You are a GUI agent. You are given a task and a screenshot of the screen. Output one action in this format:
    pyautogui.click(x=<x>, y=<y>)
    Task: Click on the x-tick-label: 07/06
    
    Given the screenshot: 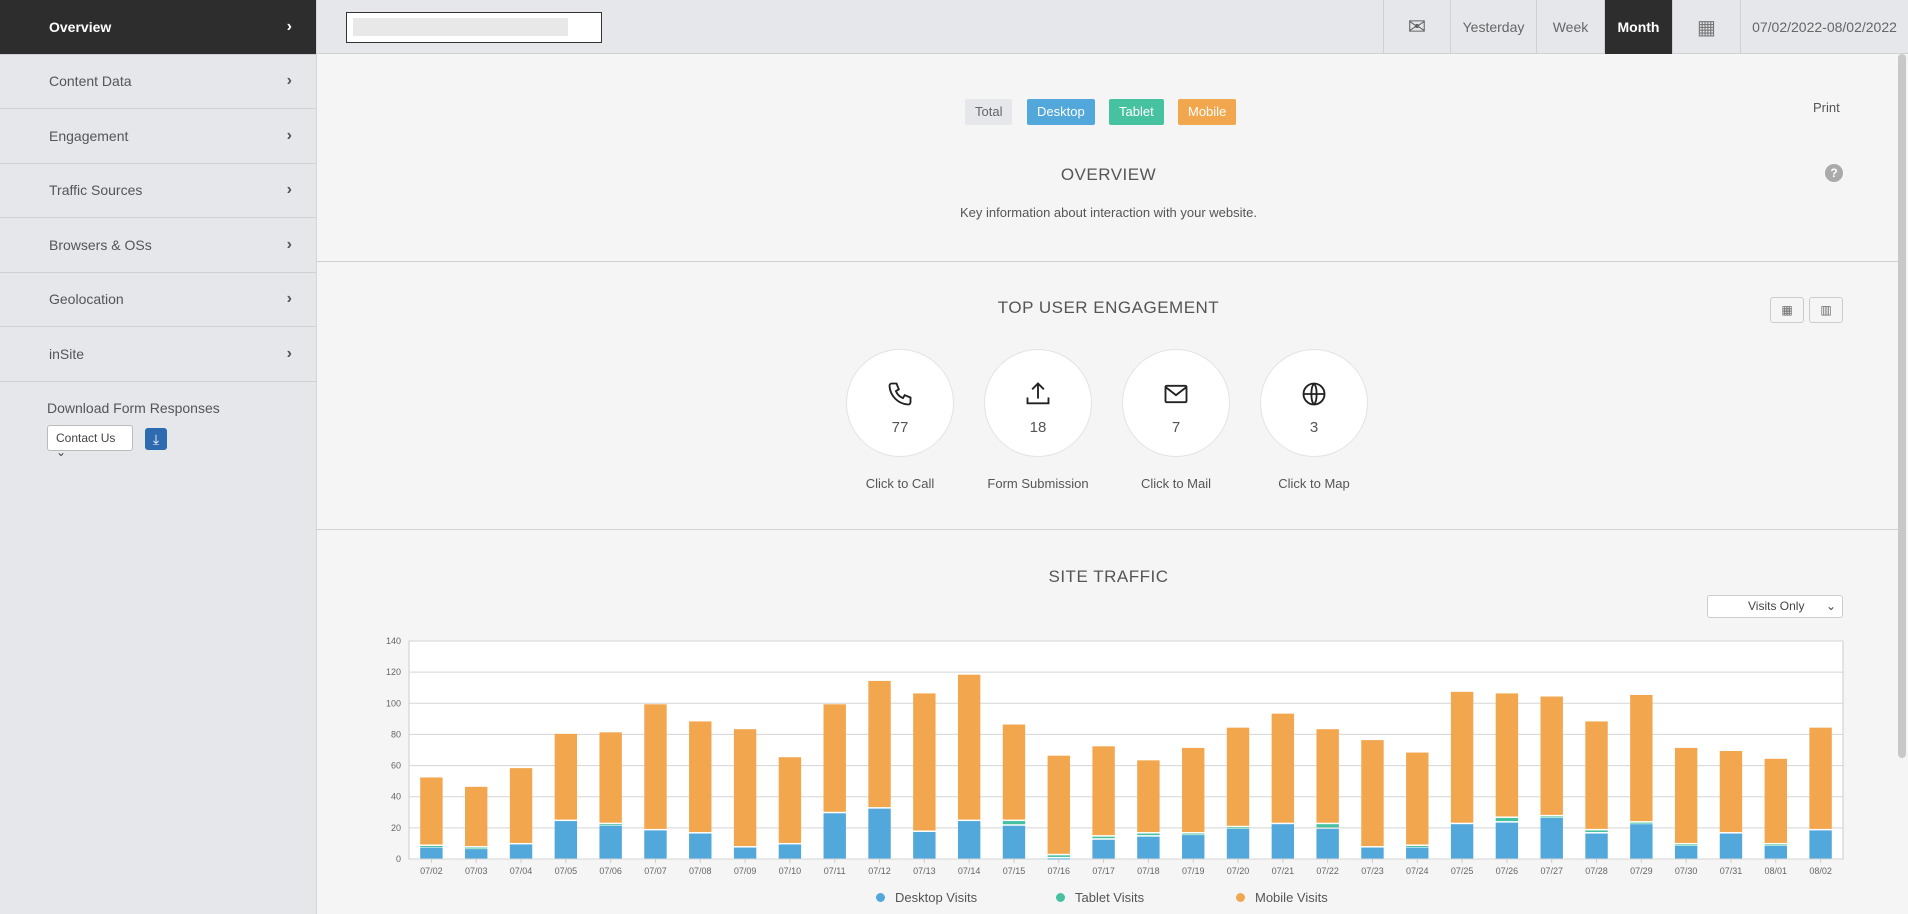 What is the action you would take?
    pyautogui.click(x=610, y=871)
    